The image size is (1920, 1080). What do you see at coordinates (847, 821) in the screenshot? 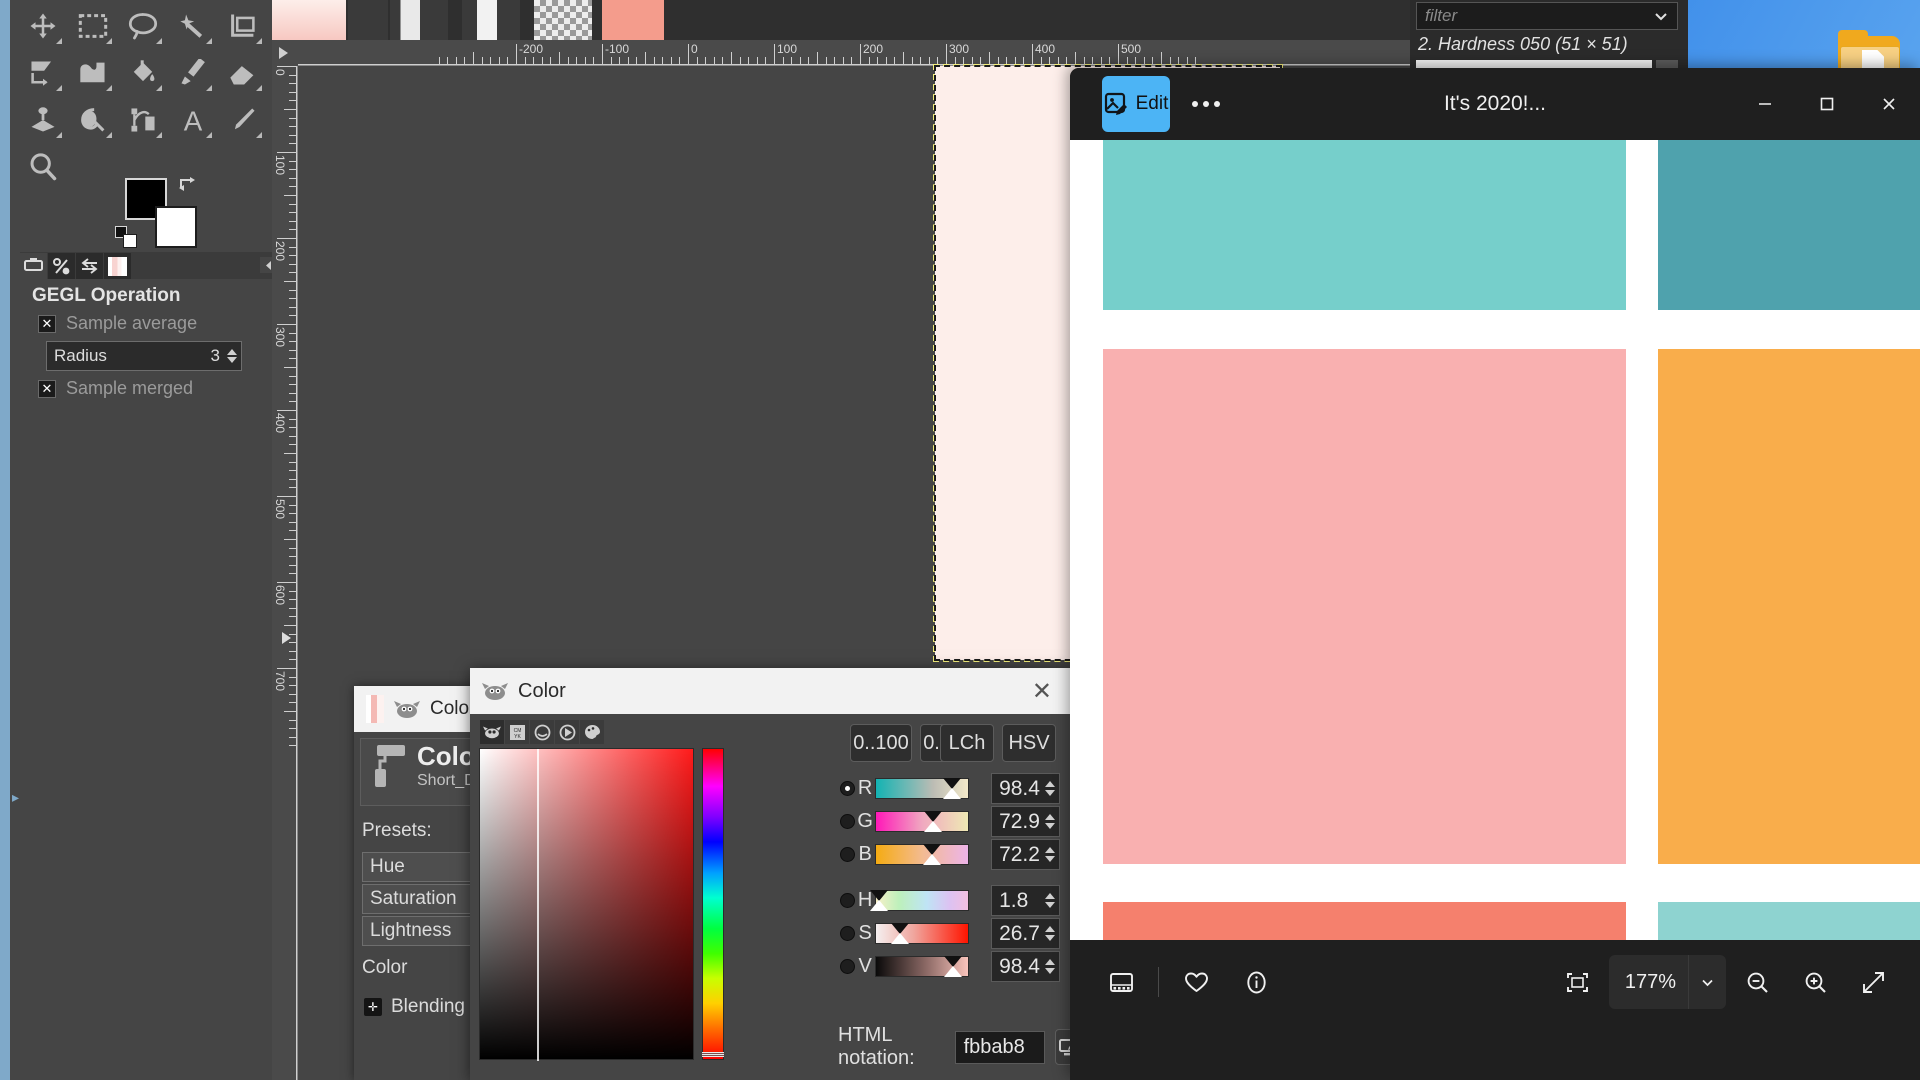
I see `channel-radio-g` at bounding box center [847, 821].